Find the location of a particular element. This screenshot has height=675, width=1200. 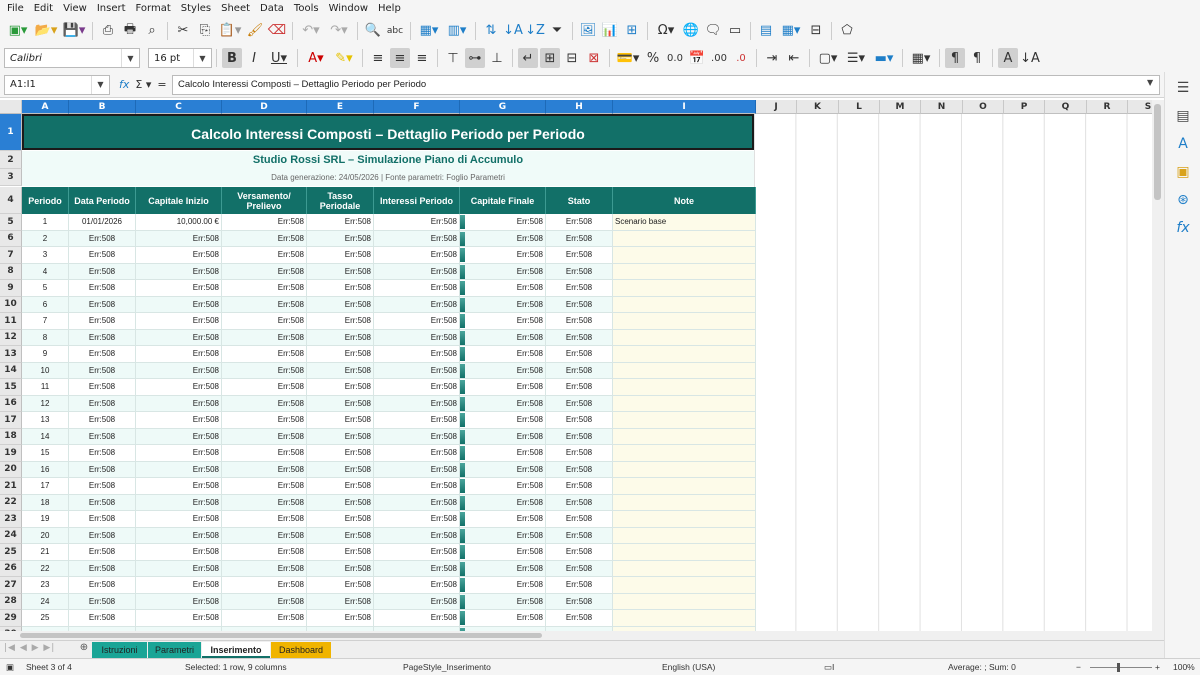

cell-periodo: 8 is located at coordinates (45, 337).